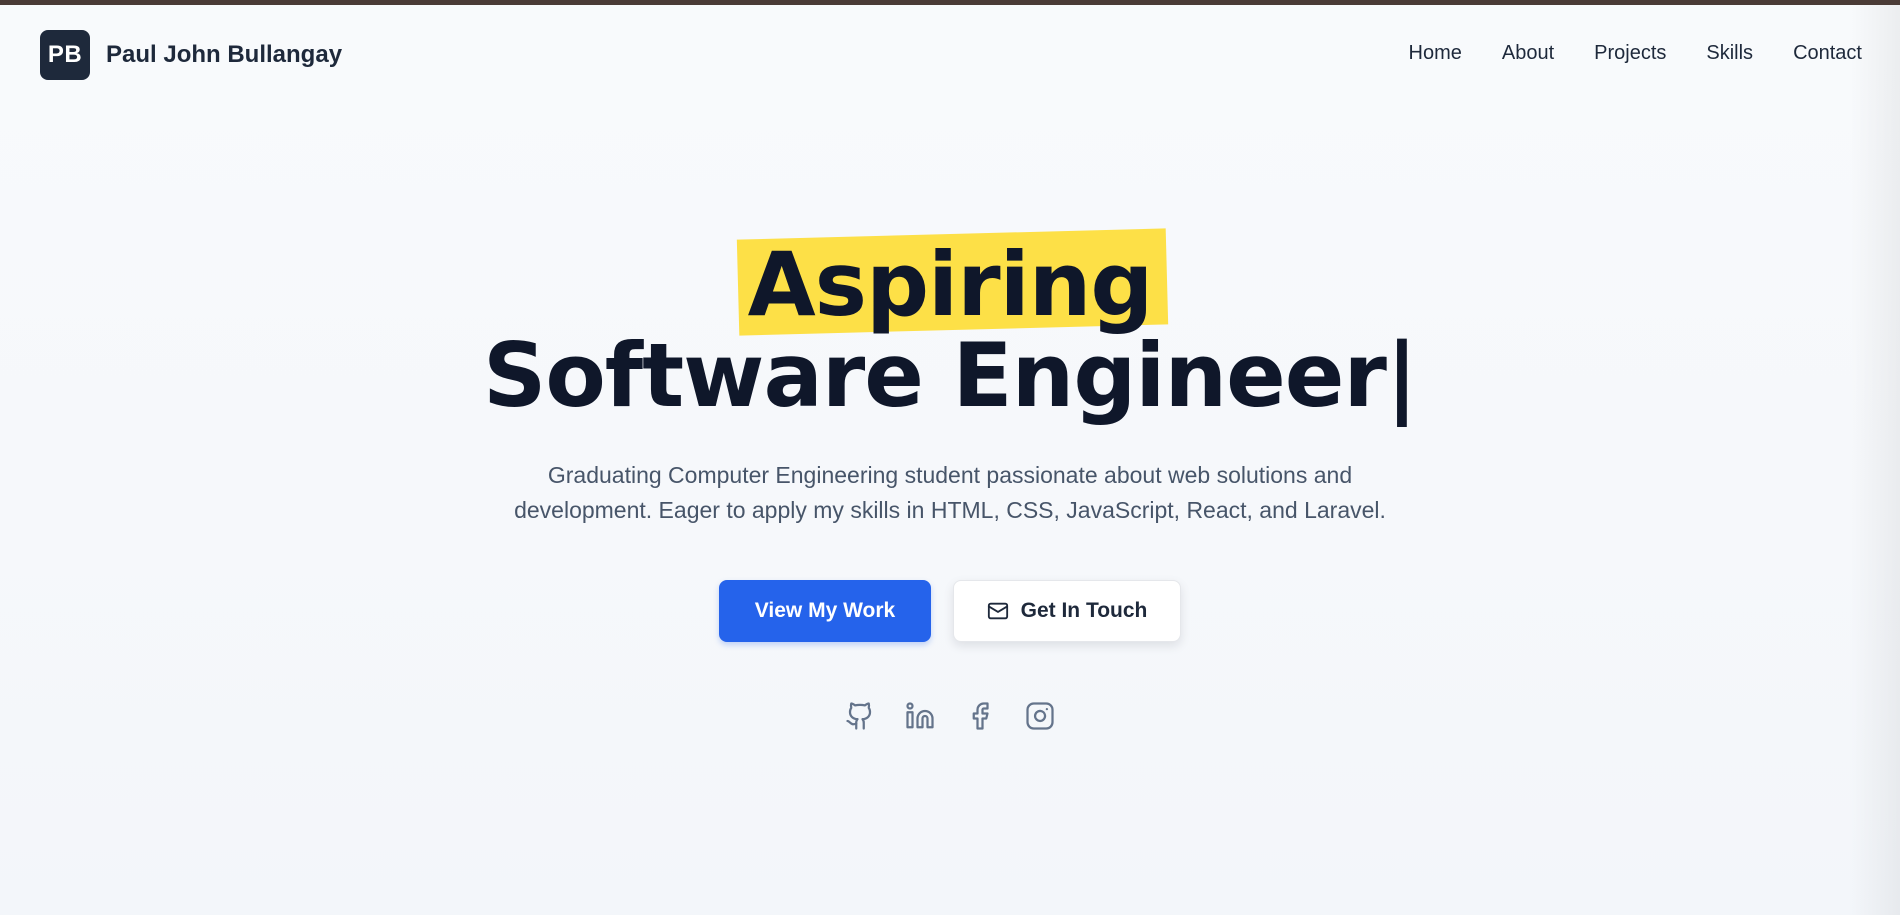 Image resolution: width=1900 pixels, height=915 pixels. I want to click on nav-about: About, so click(1528, 53).